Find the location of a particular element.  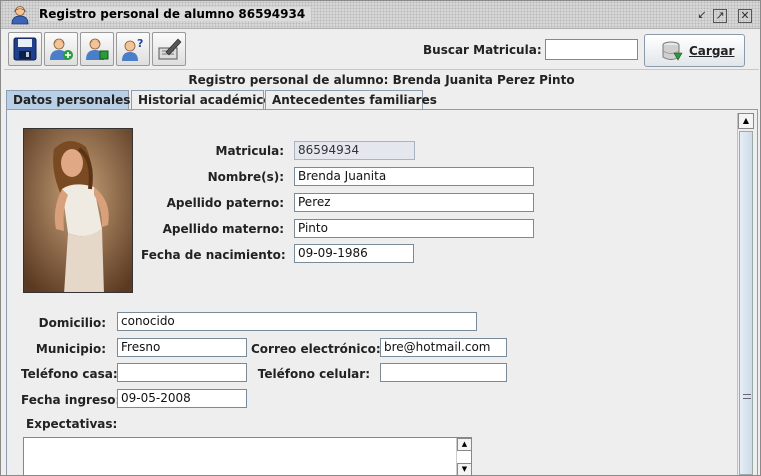

edit-icon is located at coordinates (170, 49).